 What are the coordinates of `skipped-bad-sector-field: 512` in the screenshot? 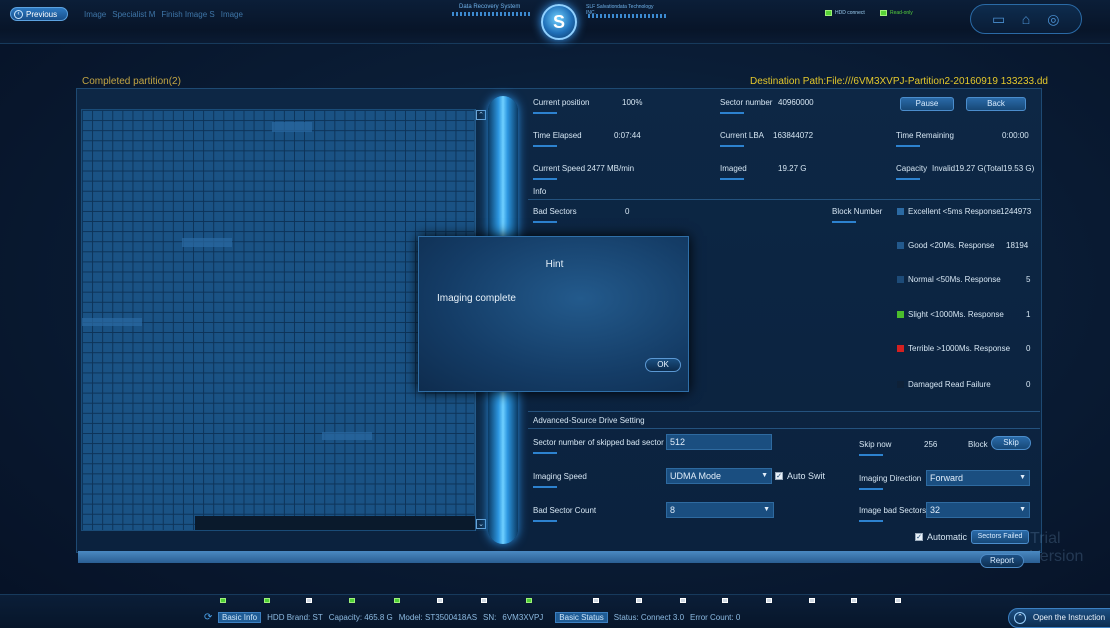 It's located at (719, 442).